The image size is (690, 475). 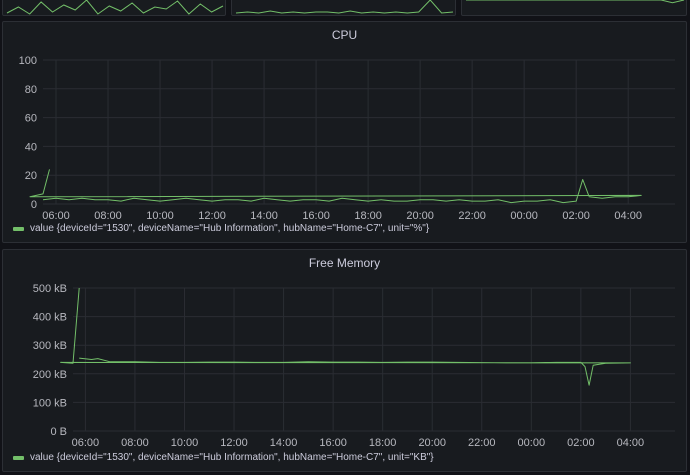 I want to click on y-tick-label: 20, so click(x=31, y=176).